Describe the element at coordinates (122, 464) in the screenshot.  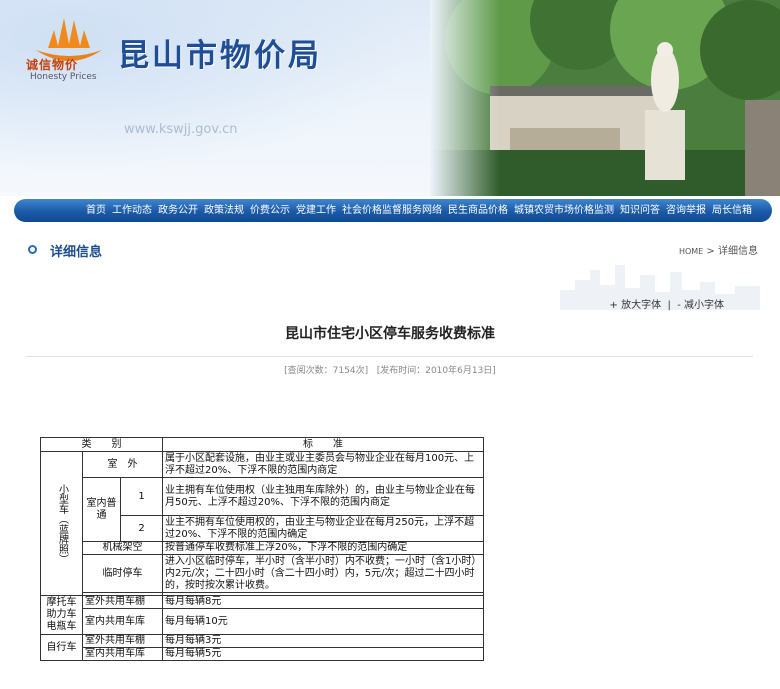
I see `category-outdoor: 室 外` at that location.